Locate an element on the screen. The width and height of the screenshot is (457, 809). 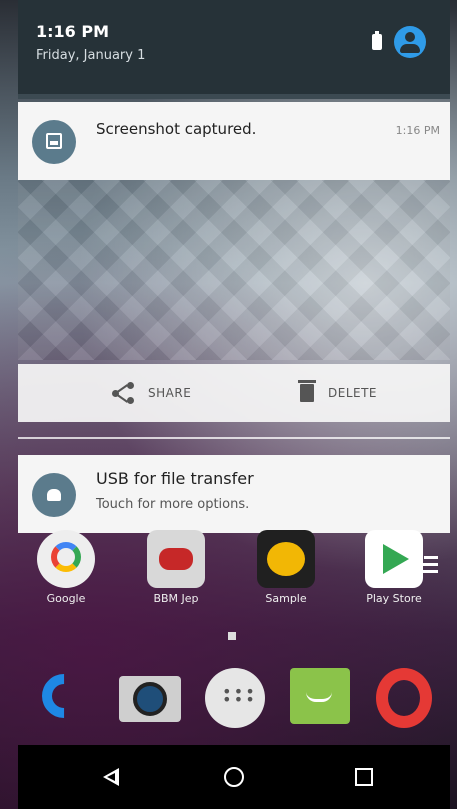
phone-icon is located at coordinates (64, 697).